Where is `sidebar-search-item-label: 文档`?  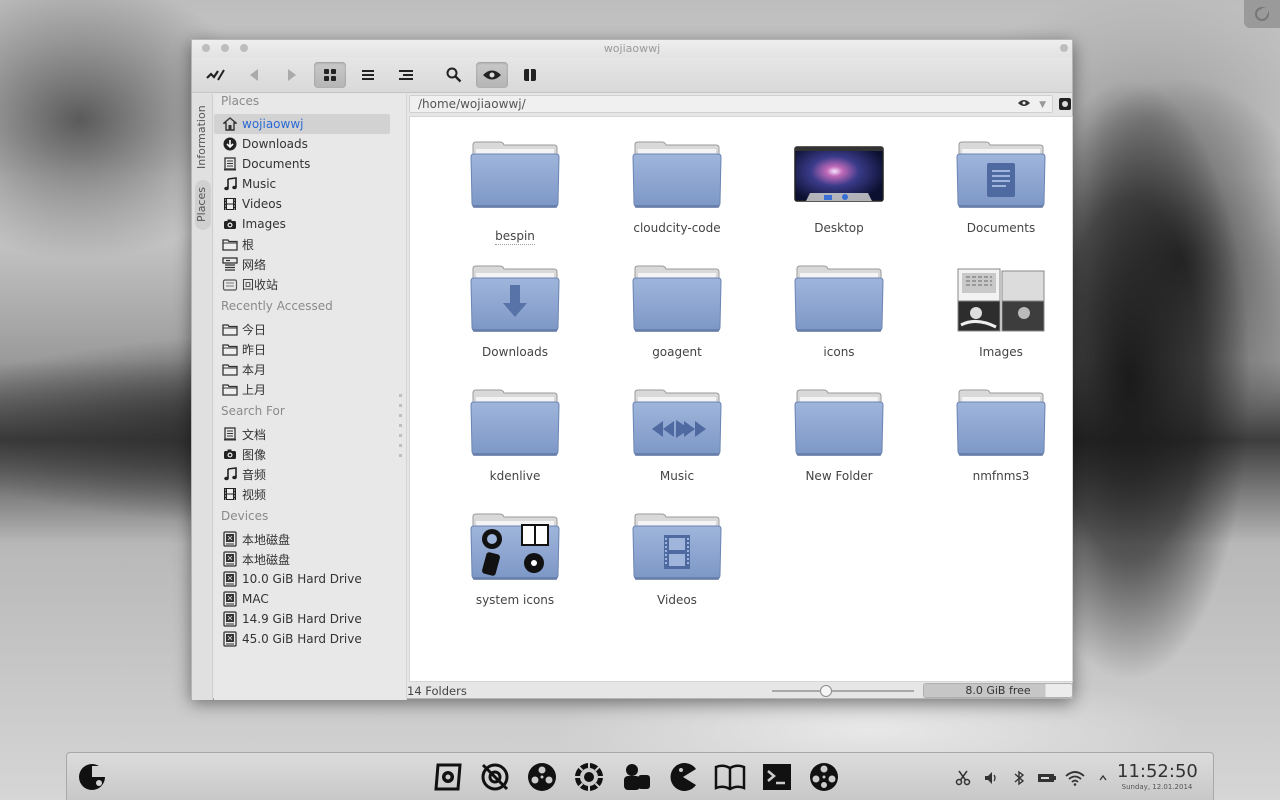 sidebar-search-item-label: 文档 is located at coordinates (254, 434).